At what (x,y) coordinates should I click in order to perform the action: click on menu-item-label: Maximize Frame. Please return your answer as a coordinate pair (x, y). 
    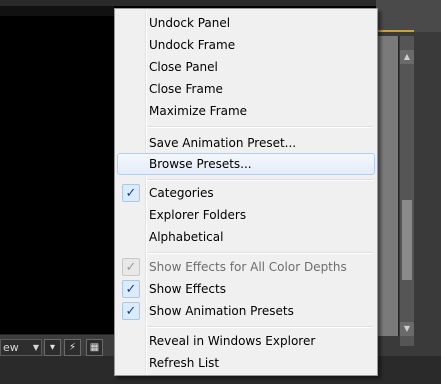
    Looking at the image, I should click on (198, 111).